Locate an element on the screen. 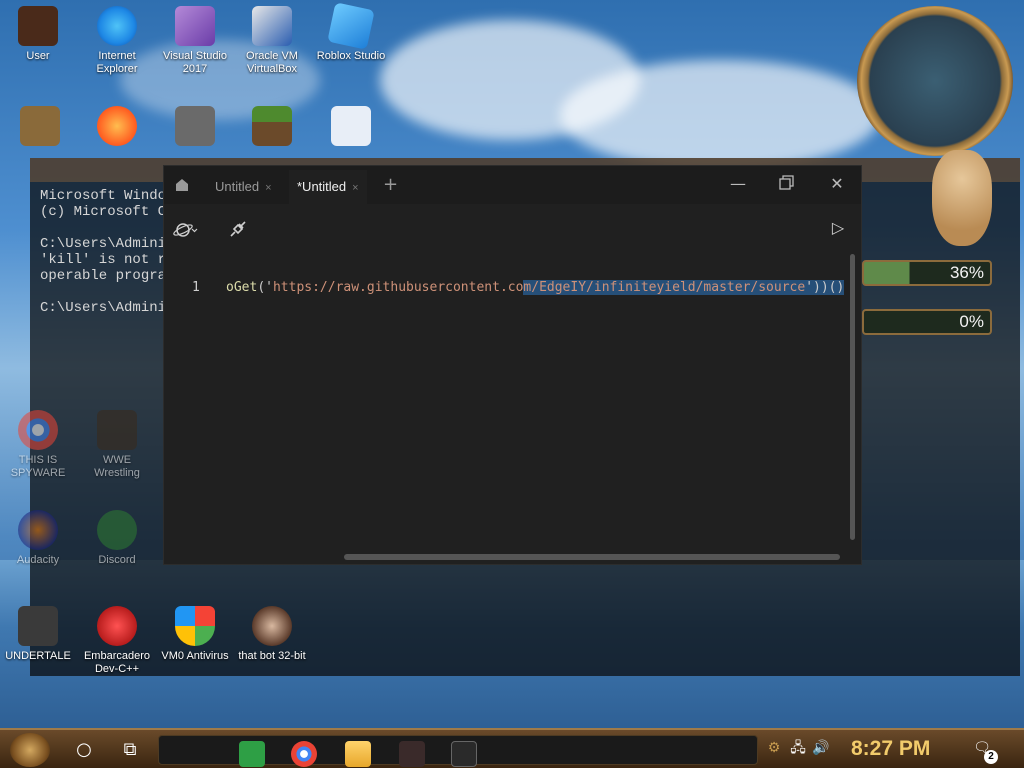 The width and height of the screenshot is (1024, 768). desktop-icon-wwe: WWE Wrestling is located at coordinates (117, 445).